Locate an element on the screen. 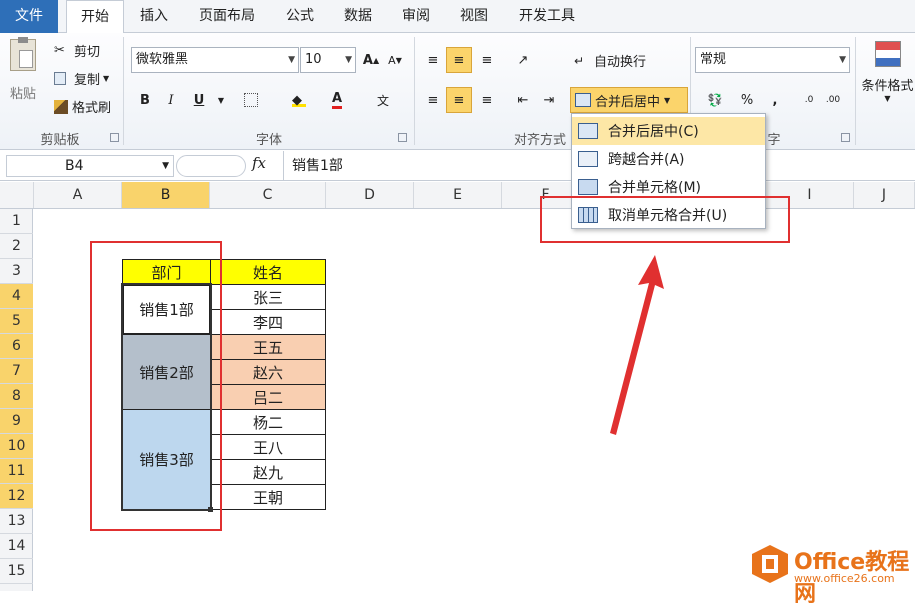  conditional-format-icon is located at coordinates (887, 54).